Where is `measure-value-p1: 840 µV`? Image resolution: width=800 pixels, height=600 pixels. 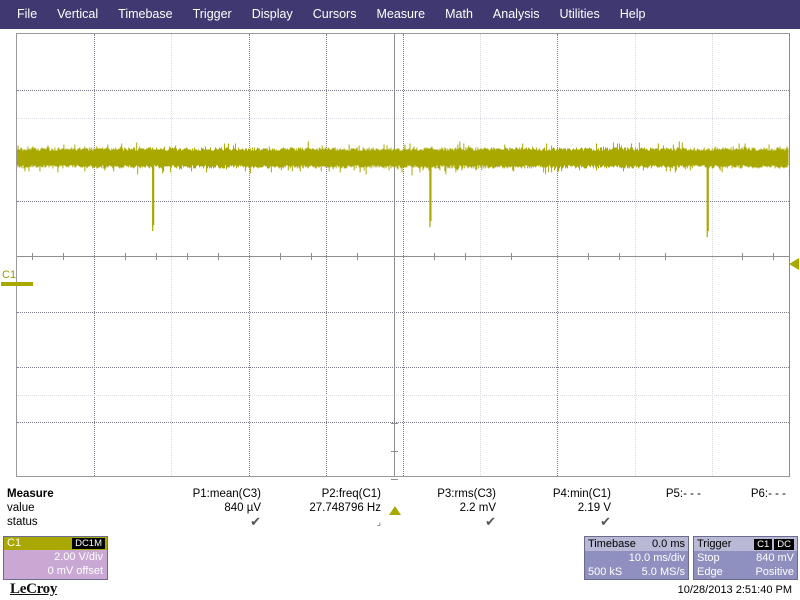 measure-value-p1: 840 µV is located at coordinates (242, 508).